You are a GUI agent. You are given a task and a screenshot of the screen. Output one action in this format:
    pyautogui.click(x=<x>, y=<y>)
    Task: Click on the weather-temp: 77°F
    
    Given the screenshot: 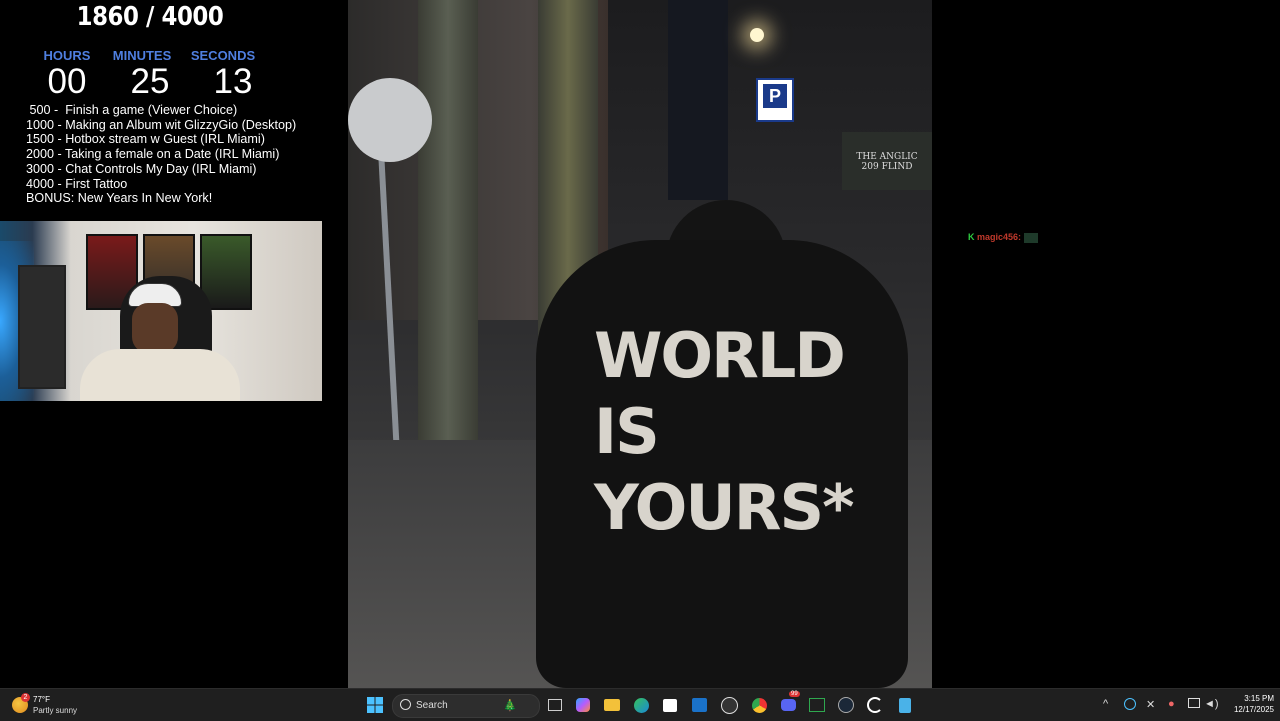 What is the action you would take?
    pyautogui.click(x=41, y=699)
    